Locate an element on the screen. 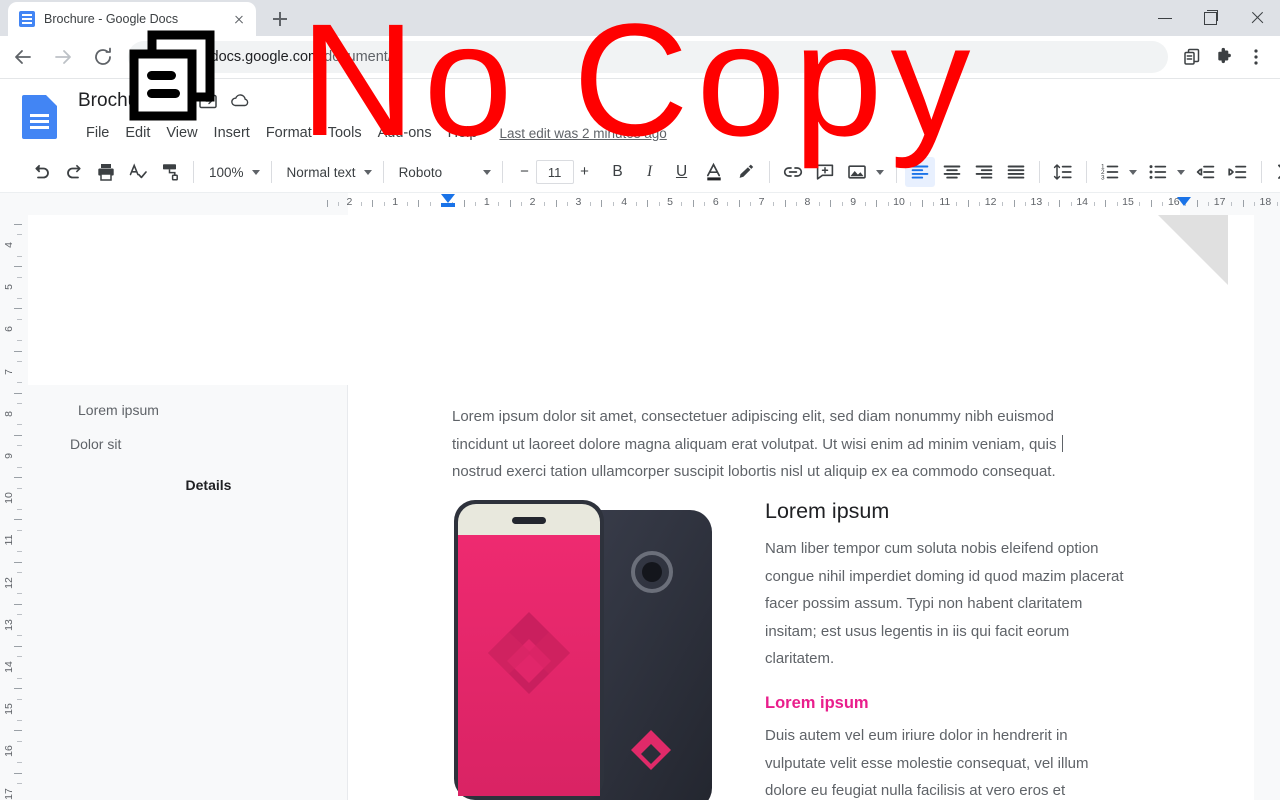 The image size is (1280, 800). star-icon is located at coordinates (176, 101).